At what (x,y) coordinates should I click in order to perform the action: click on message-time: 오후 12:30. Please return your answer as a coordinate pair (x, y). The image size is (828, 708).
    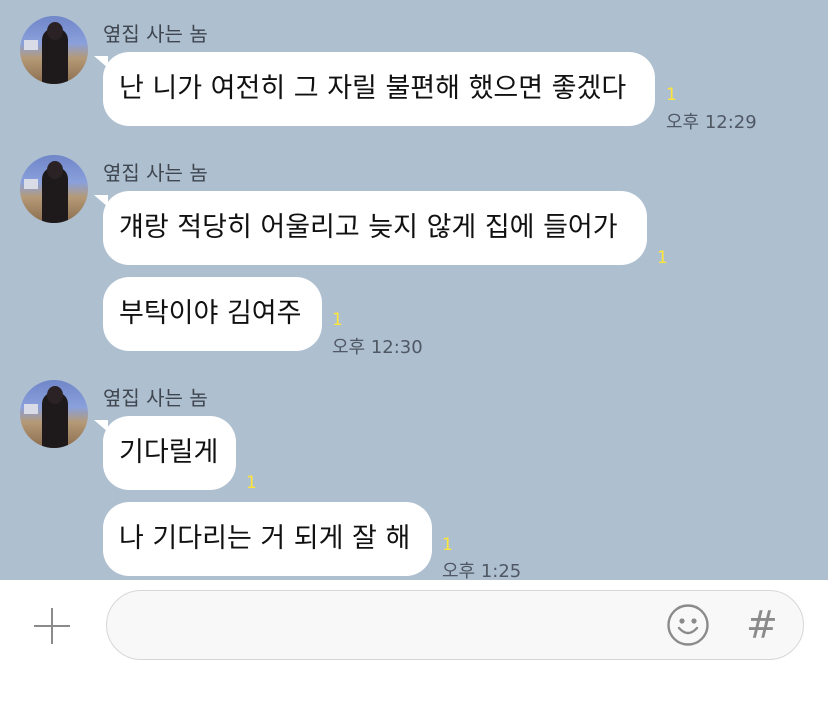
    Looking at the image, I should click on (377, 347).